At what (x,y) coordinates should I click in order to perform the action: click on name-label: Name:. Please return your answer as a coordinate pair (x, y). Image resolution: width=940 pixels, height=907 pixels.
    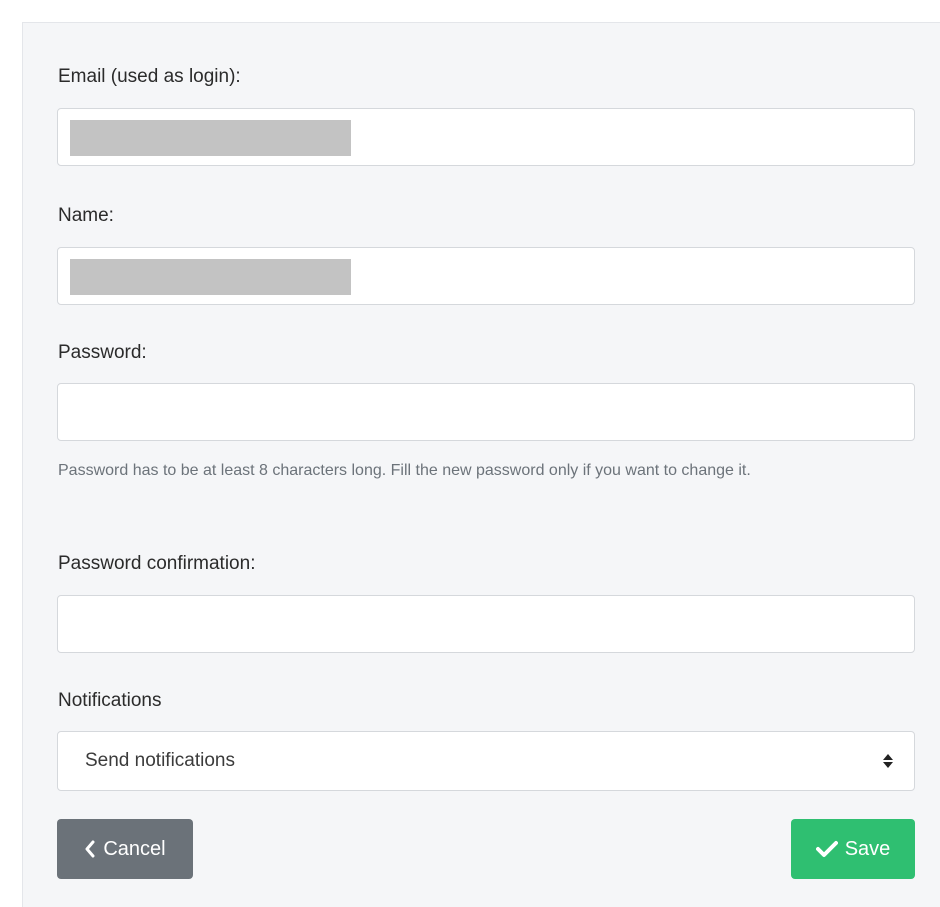
    Looking at the image, I should click on (86, 215).